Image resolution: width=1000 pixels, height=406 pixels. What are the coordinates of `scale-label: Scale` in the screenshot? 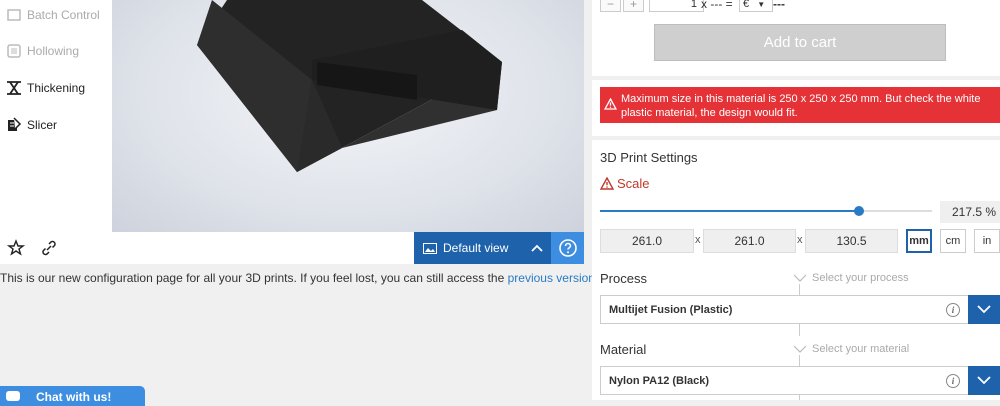 It's located at (625, 183).